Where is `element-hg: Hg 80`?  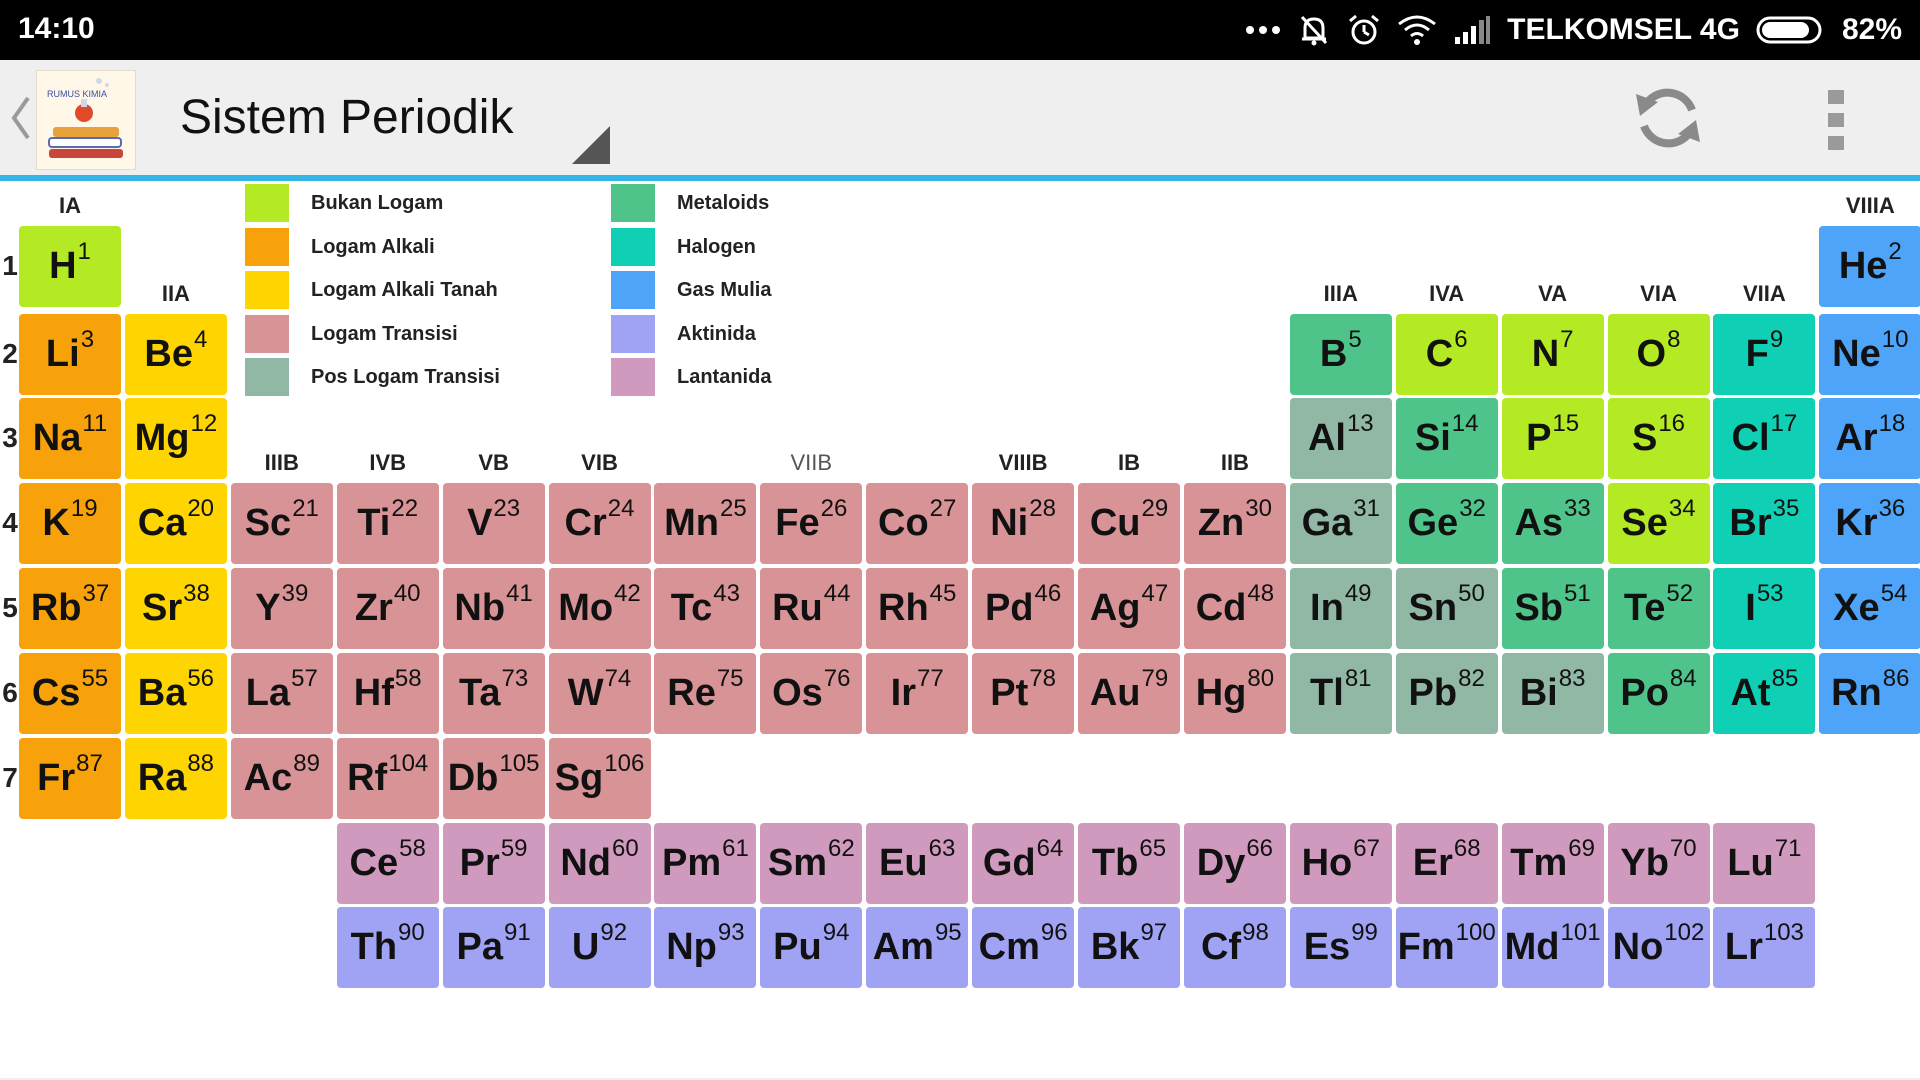 element-hg: Hg 80 is located at coordinates (1234, 693).